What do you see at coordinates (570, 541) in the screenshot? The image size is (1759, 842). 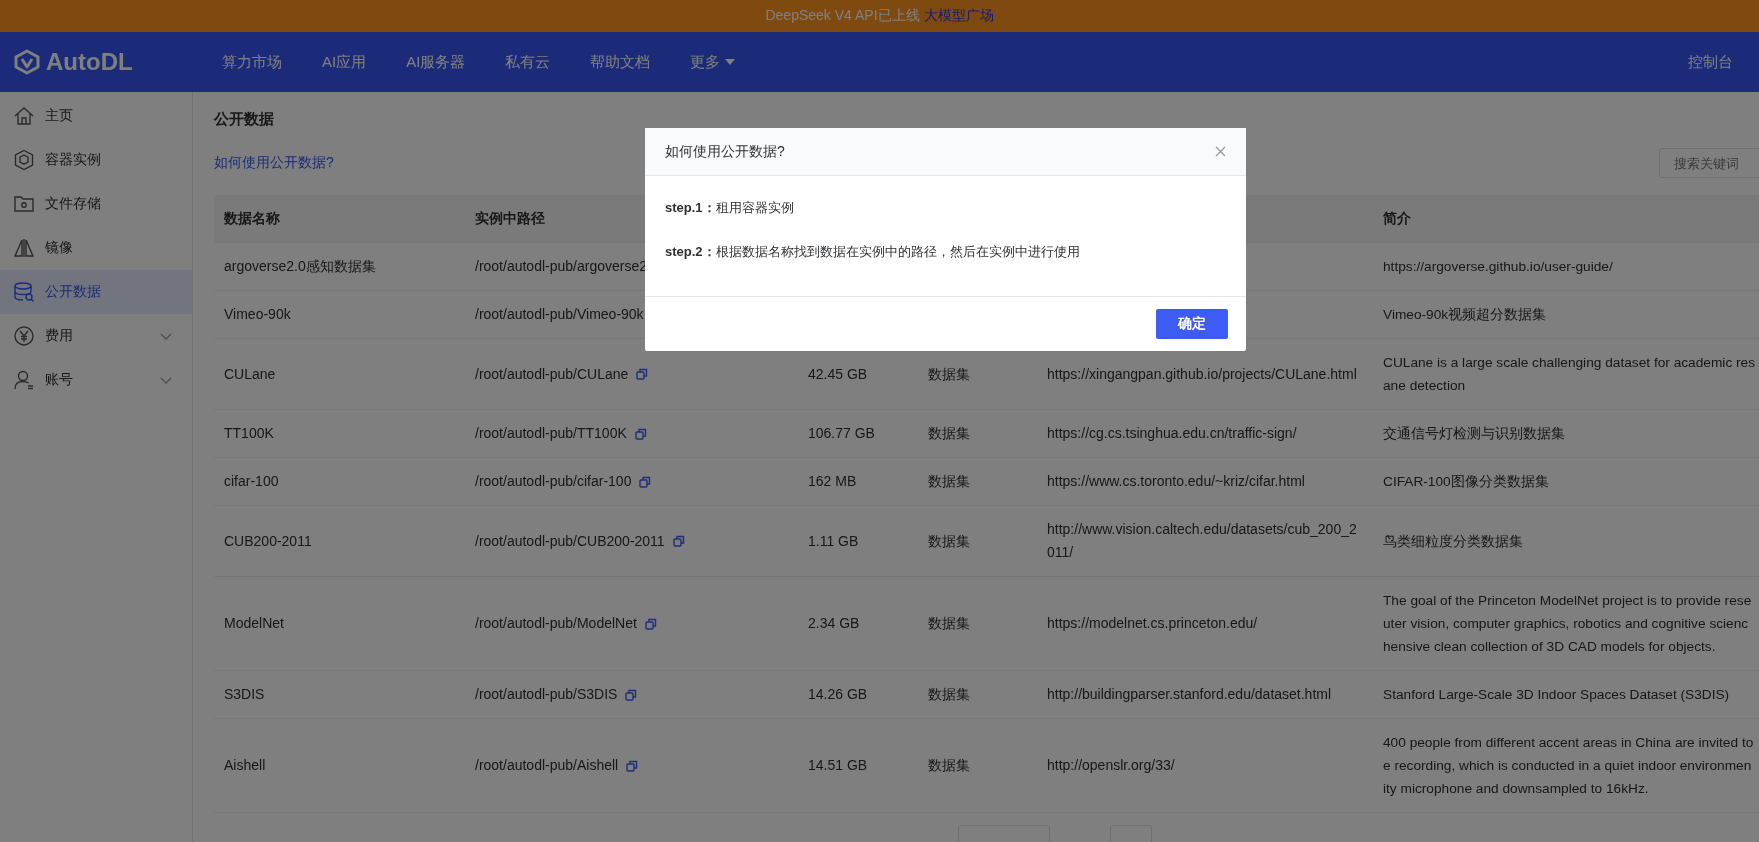 I see `table-cell-text: /root/autodl-pub/CUB200-2011` at bounding box center [570, 541].